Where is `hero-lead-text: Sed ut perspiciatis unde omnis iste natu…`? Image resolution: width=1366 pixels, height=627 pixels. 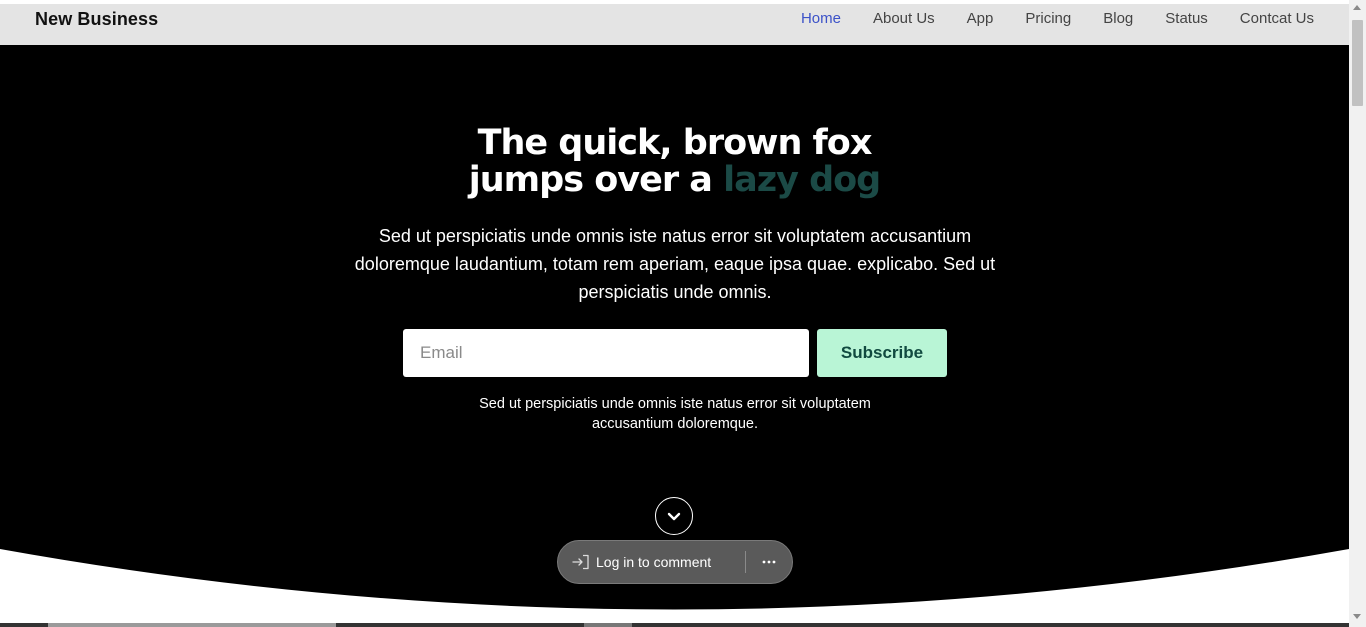
hero-lead-text: Sed ut perspiciatis unde omnis iste natu… is located at coordinates (675, 264).